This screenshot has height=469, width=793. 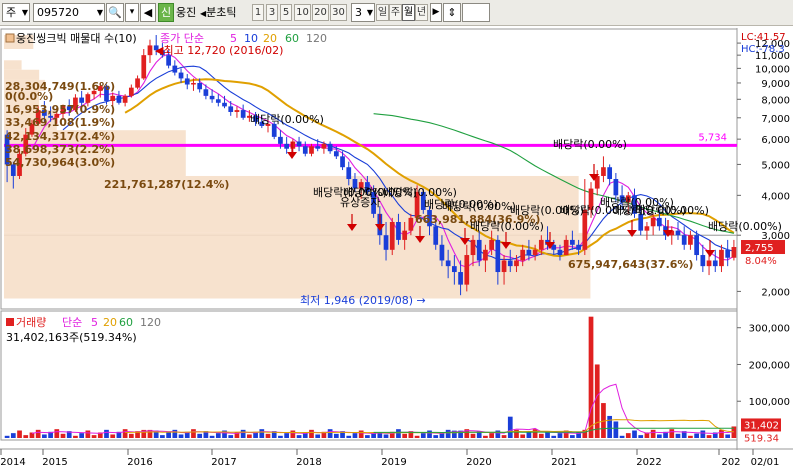 What do you see at coordinates (292, 38) in the screenshot?
I see `ma-legend-item: 60` at bounding box center [292, 38].